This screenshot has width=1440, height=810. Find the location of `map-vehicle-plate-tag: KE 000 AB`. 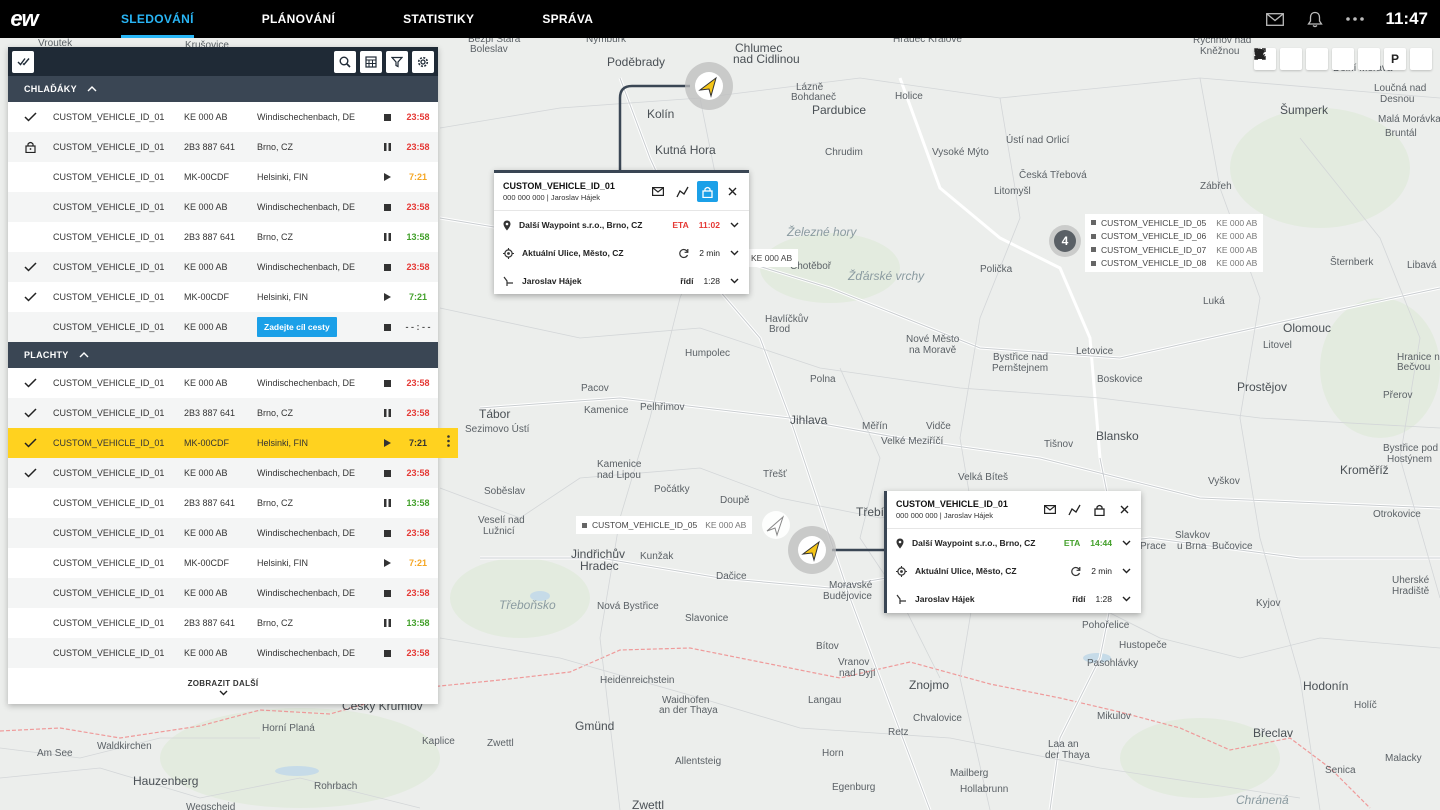

map-vehicle-plate-tag: KE 000 AB is located at coordinates (772, 258).